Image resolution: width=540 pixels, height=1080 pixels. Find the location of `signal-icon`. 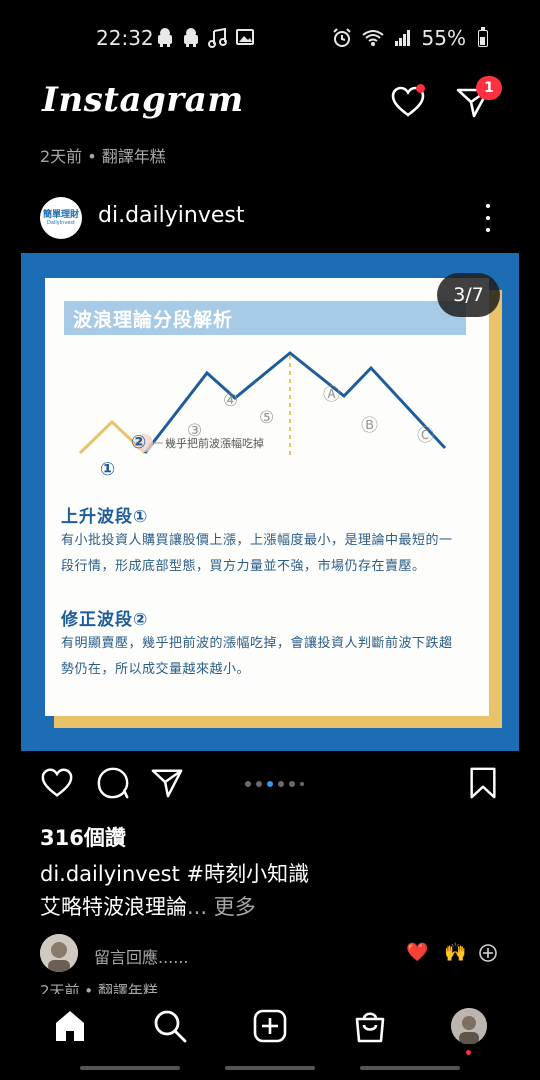

signal-icon is located at coordinates (402, 38).